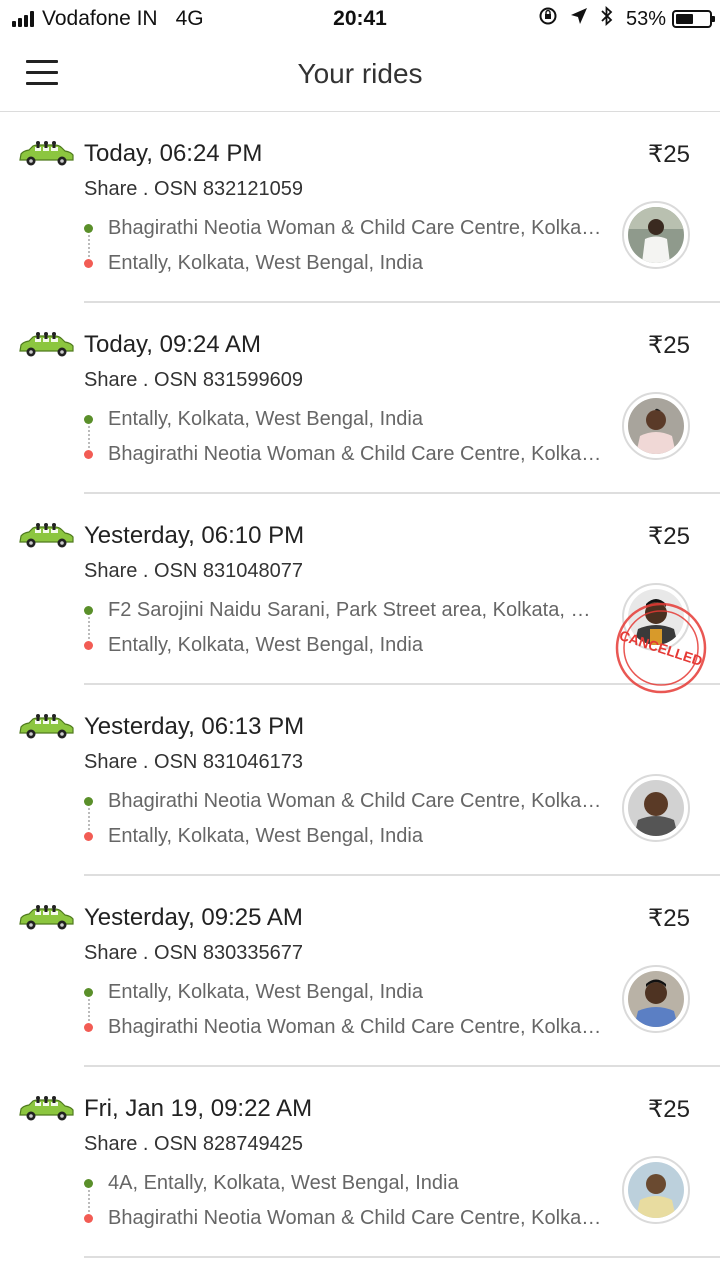 The width and height of the screenshot is (720, 1280). I want to click on ride-datetime: Today, 06:24 PM, so click(173, 153).